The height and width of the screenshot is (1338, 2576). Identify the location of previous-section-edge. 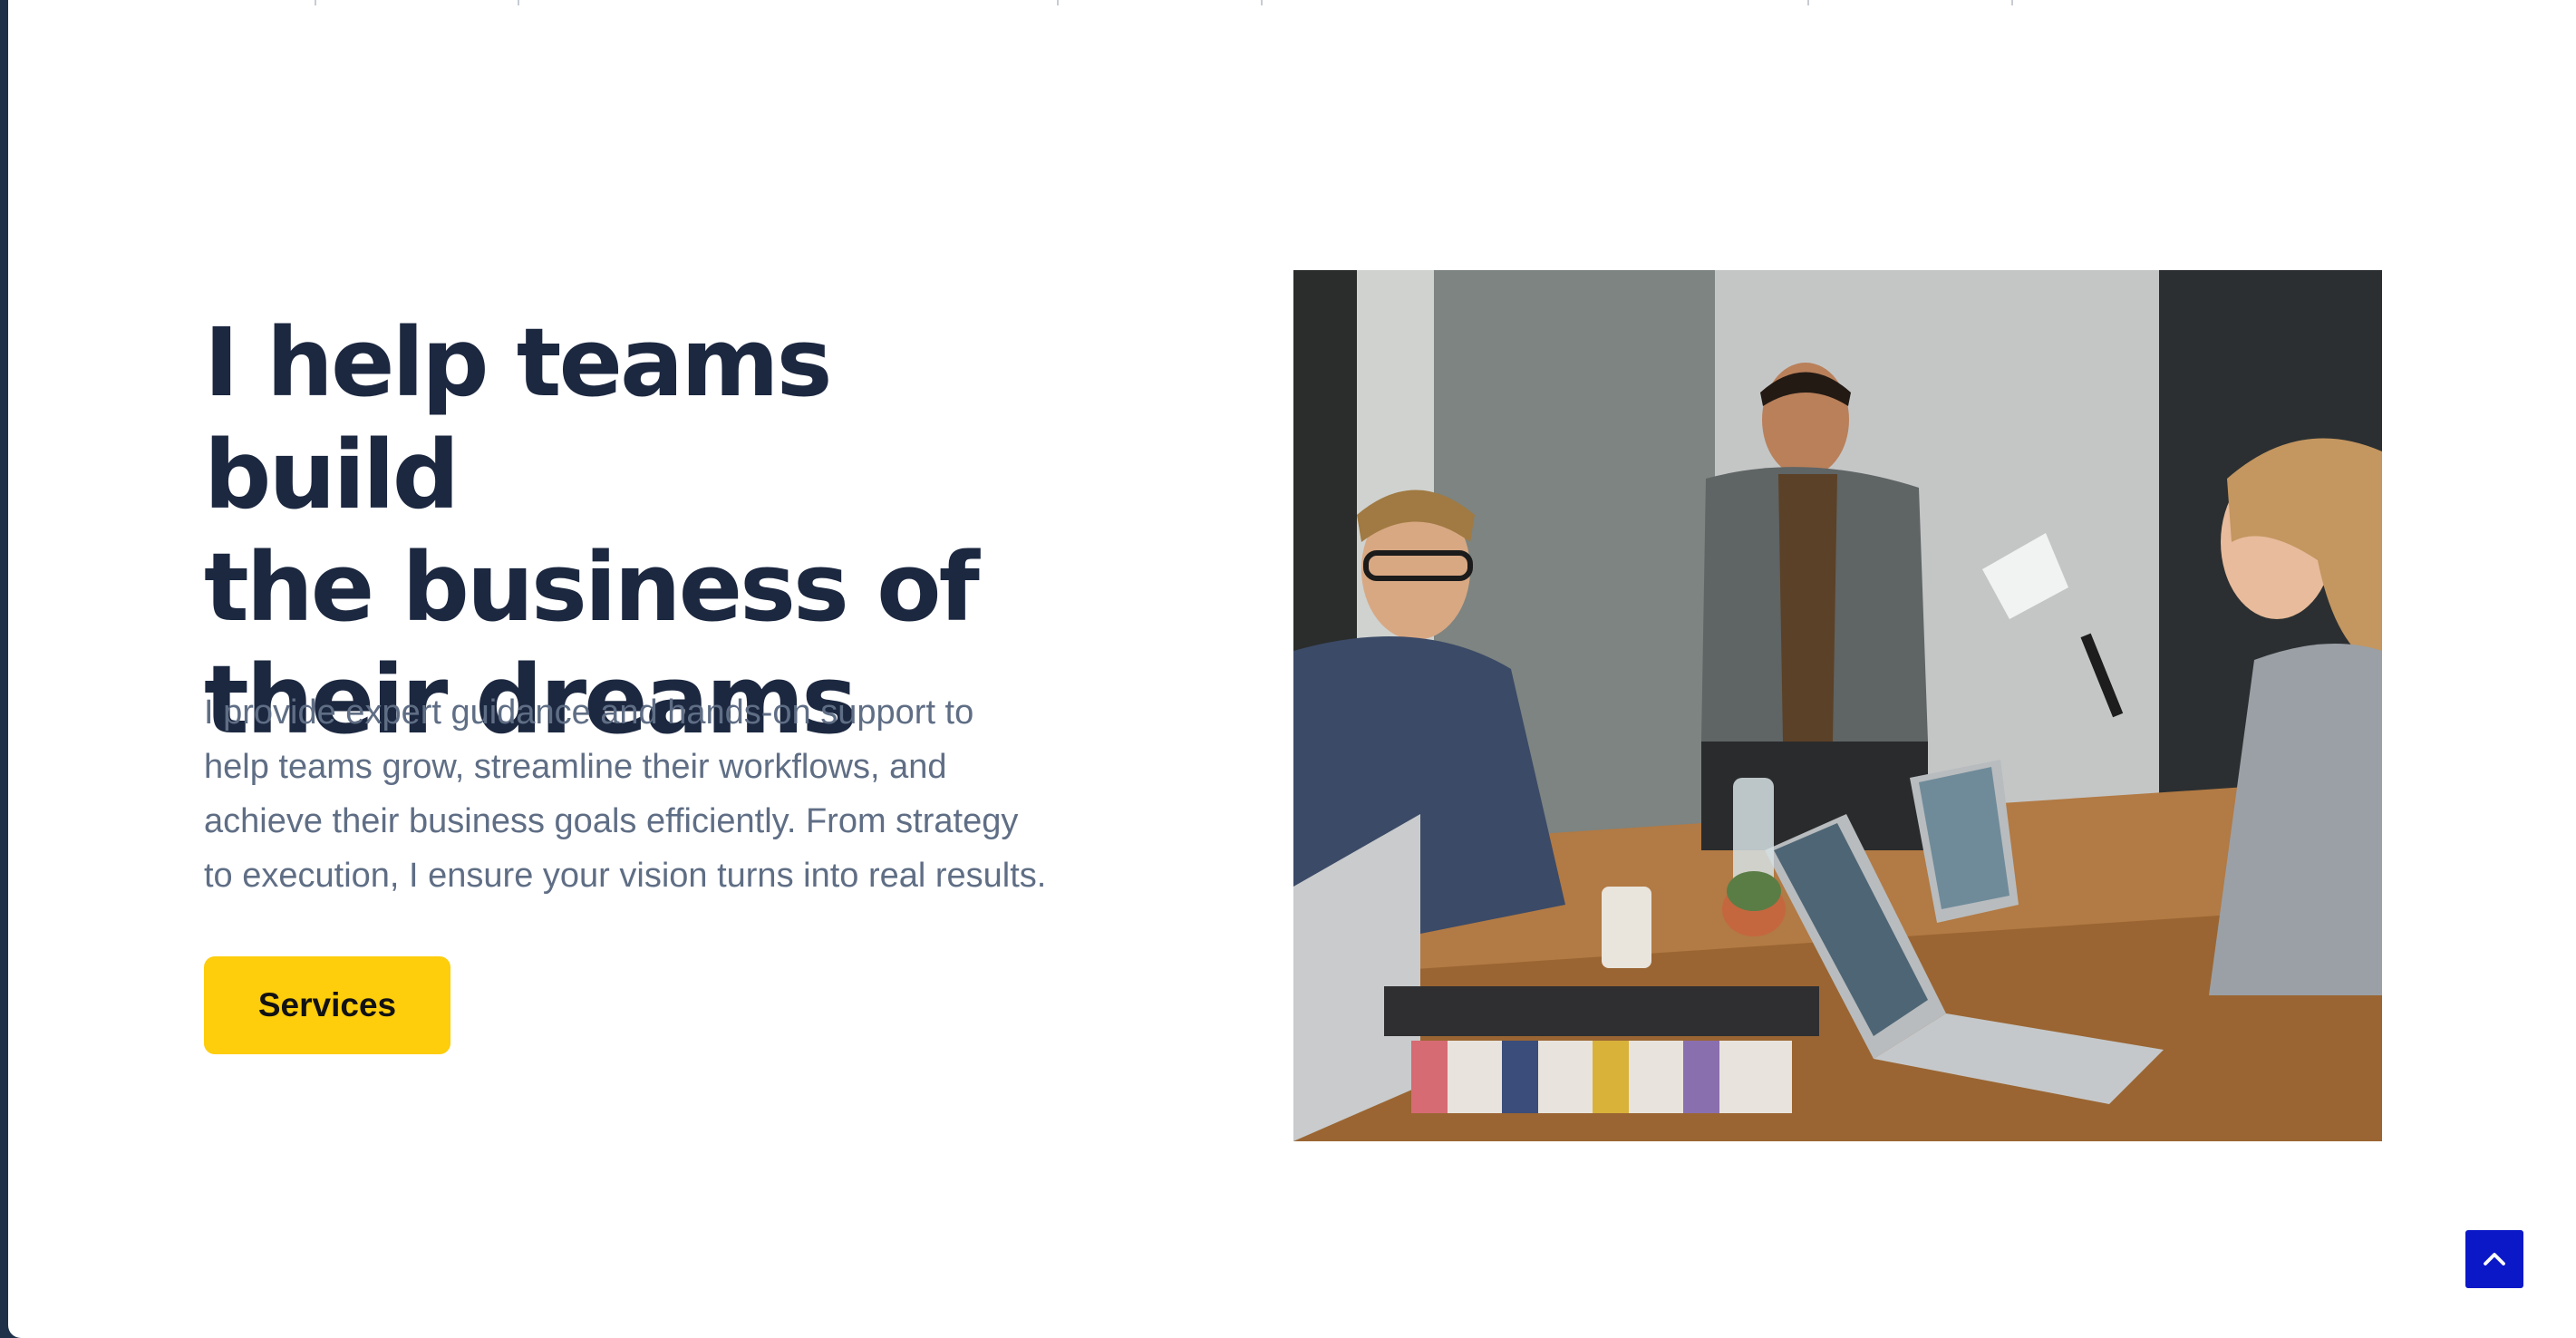
(1292, 2).